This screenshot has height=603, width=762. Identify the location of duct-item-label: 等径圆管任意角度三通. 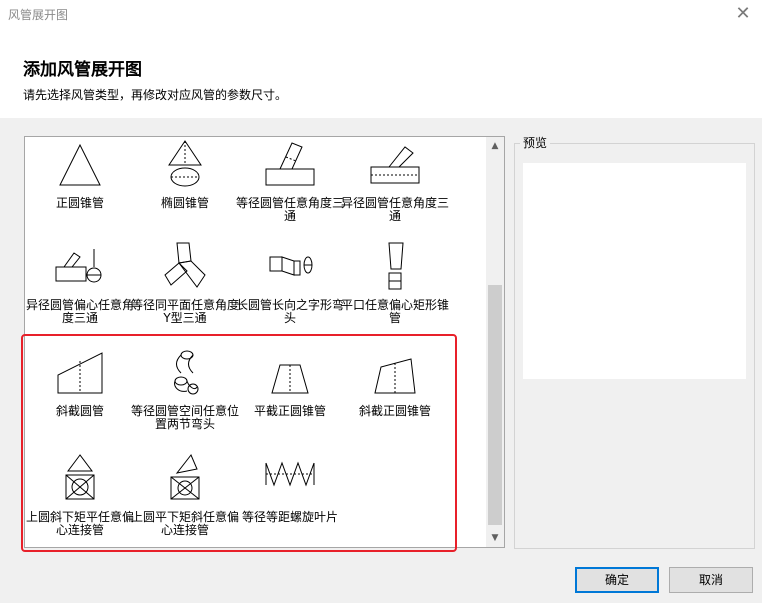
(289, 209).